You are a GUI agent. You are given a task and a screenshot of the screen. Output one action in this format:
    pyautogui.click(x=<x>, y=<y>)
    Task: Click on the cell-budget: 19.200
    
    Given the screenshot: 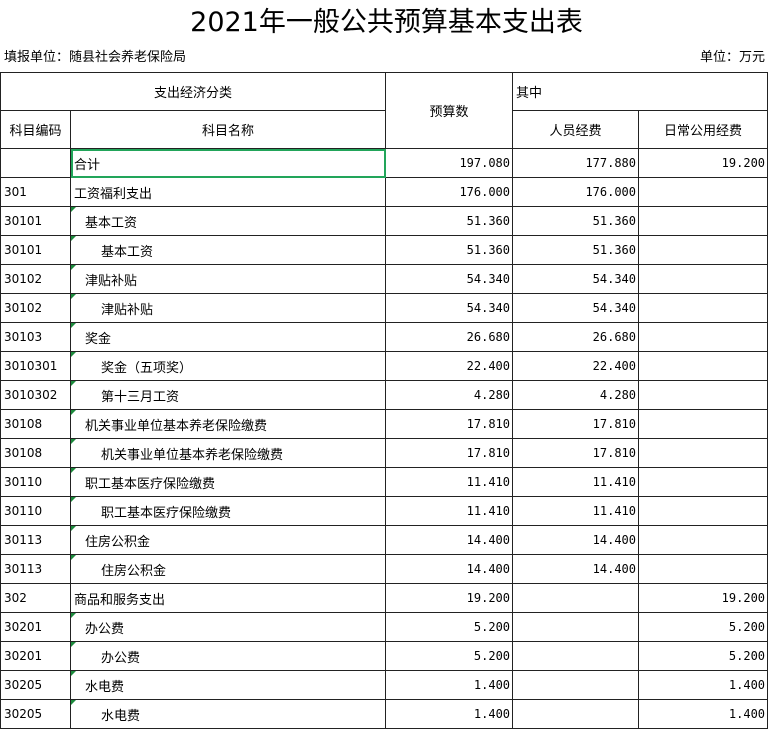 What is the action you would take?
    pyautogui.click(x=449, y=598)
    